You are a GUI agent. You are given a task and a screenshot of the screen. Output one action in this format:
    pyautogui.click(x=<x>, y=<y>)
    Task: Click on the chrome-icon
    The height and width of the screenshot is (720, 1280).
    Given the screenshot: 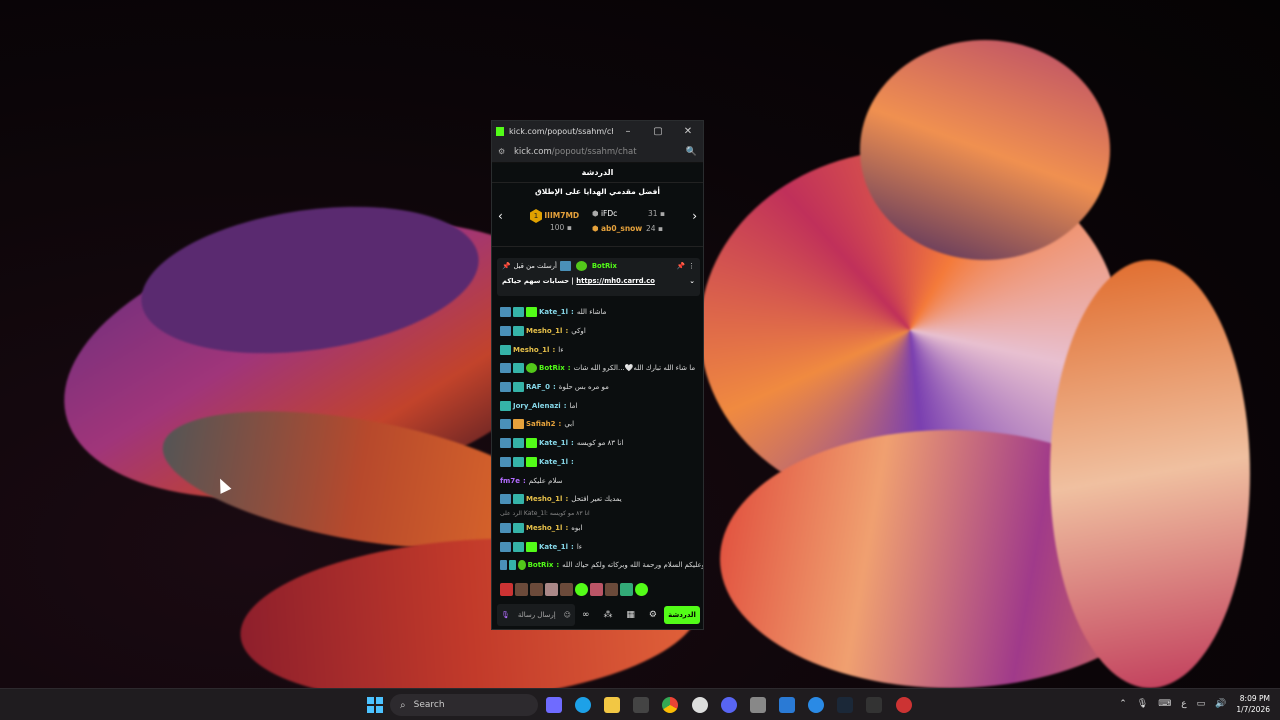 What is the action you would take?
    pyautogui.click(x=670, y=705)
    